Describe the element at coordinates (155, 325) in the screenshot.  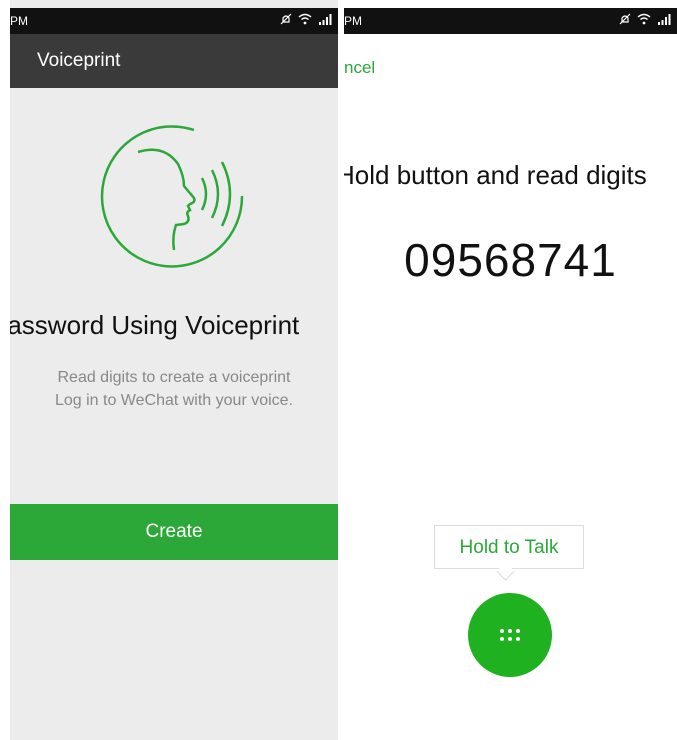
I see `voiceprint-heading: Password Using Voiceprint` at that location.